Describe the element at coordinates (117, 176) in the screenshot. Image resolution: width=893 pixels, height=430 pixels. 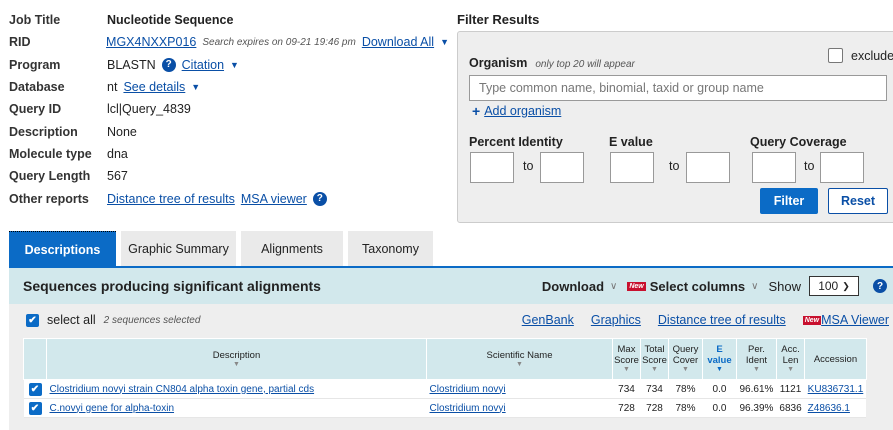
I see `query-length-value: 567` at that location.